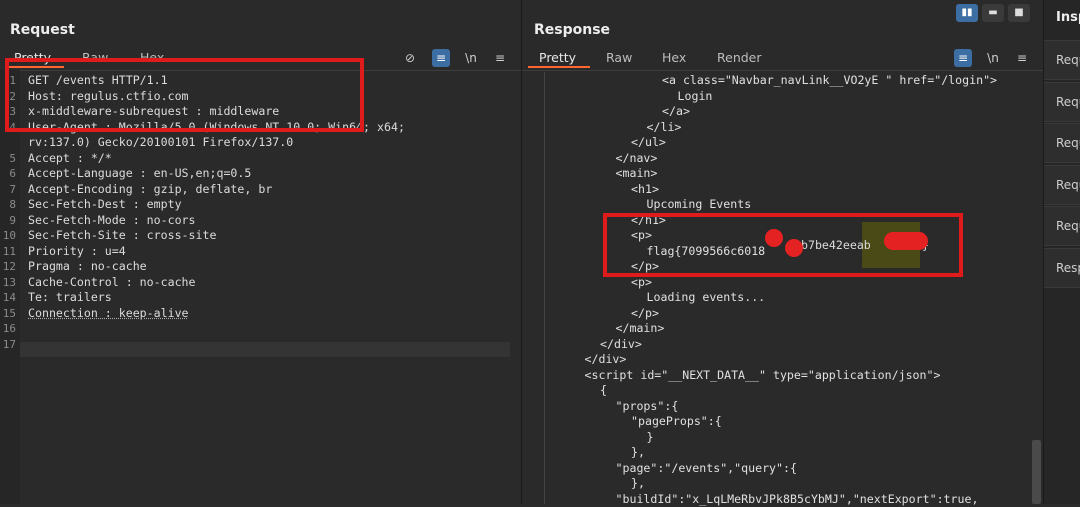 The width and height of the screenshot is (1080, 507). I want to click on line-number: 7, so click(9, 190).